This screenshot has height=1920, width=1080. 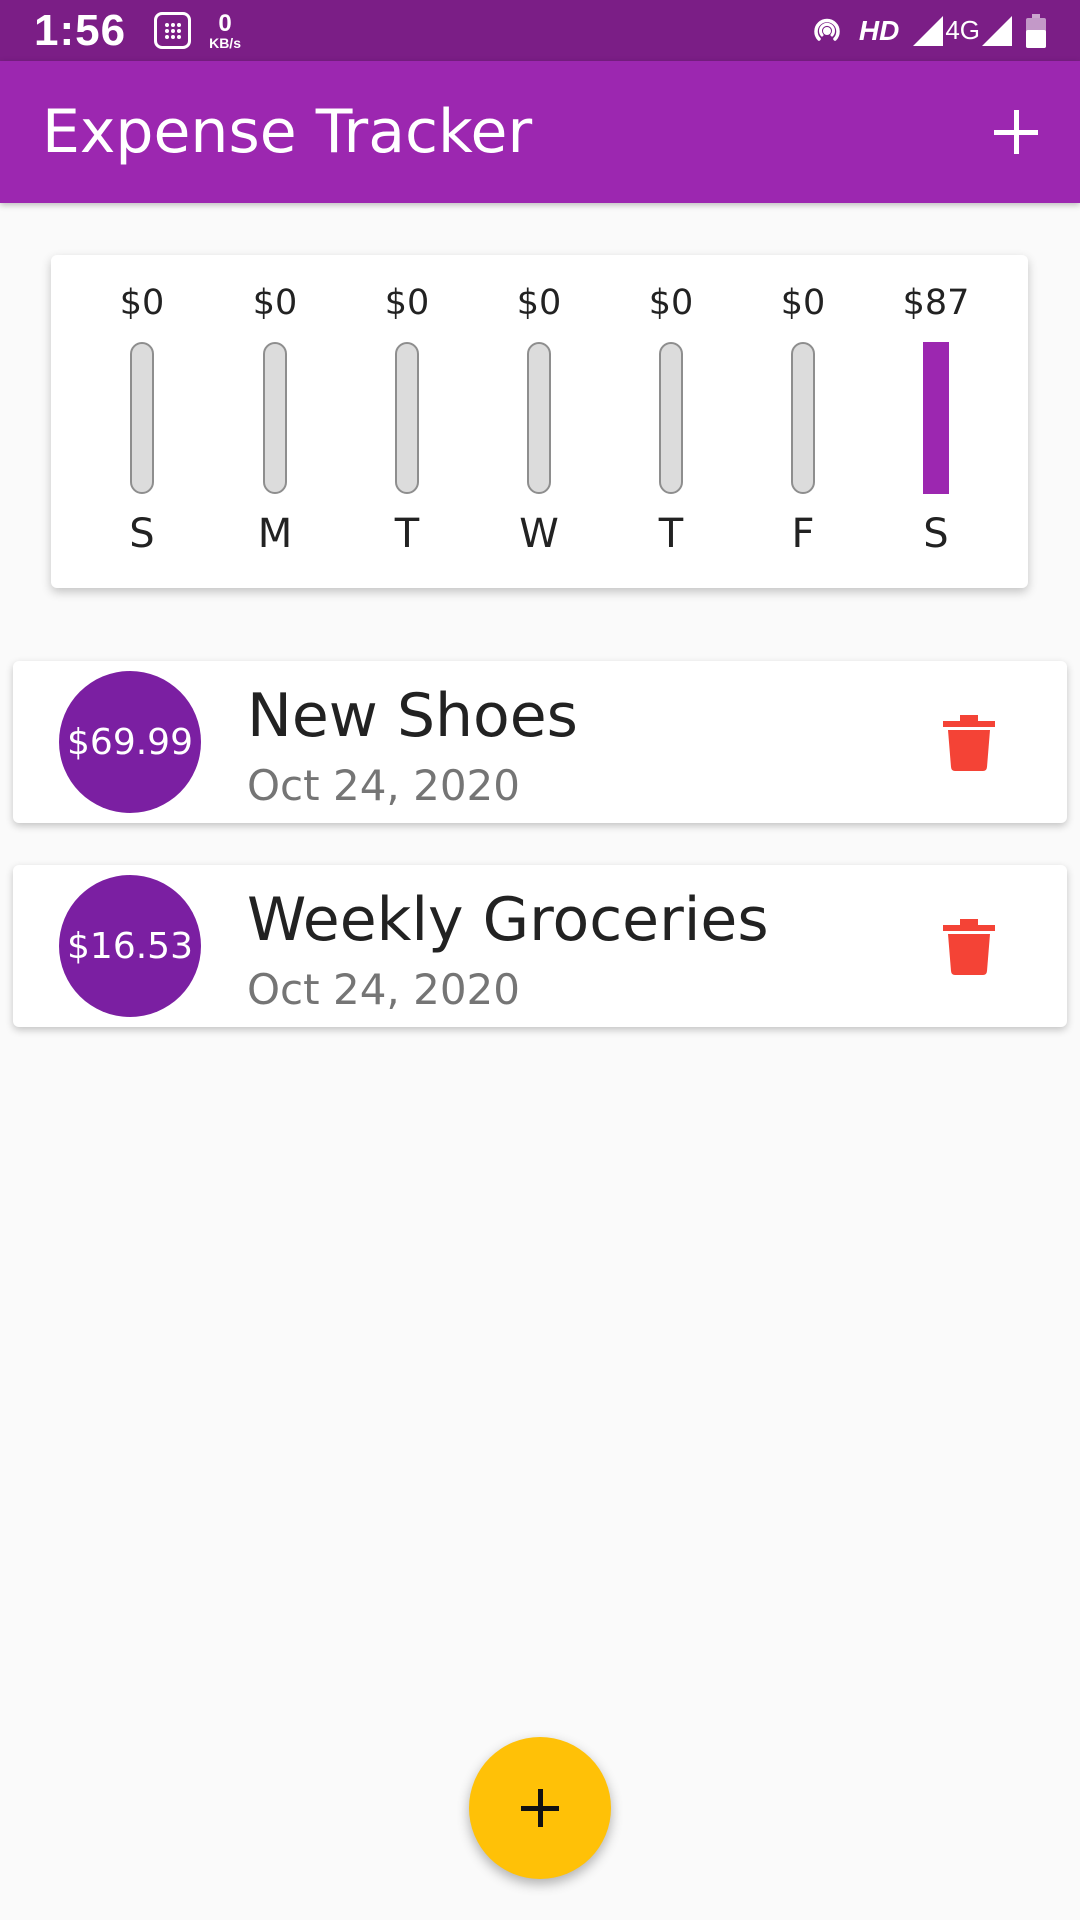 What do you see at coordinates (275, 534) in the screenshot?
I see `chart-day-label: M` at bounding box center [275, 534].